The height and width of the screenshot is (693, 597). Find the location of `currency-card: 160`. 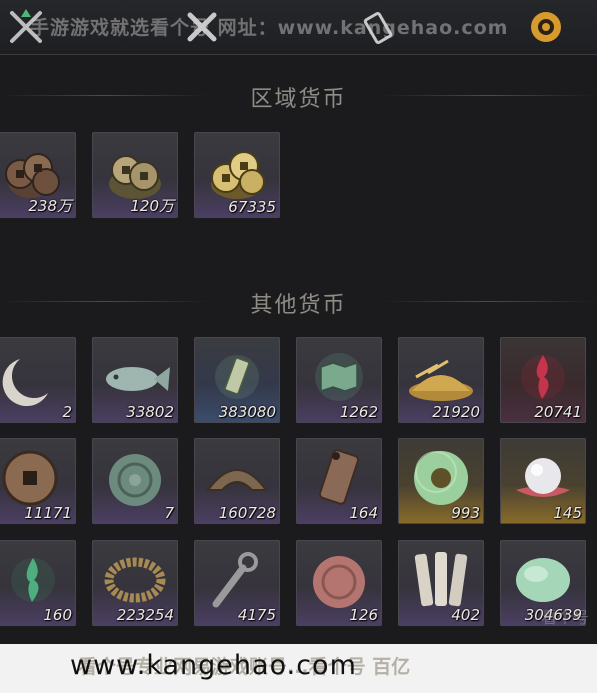

currency-card: 160 is located at coordinates (38, 583).